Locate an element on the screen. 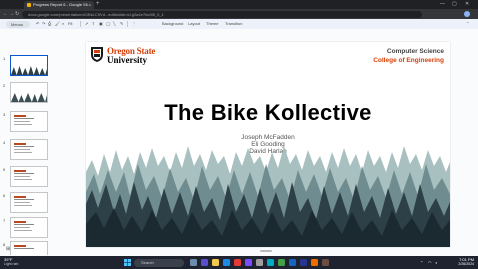 The height and width of the screenshot is (269, 478). close-window-button: ✕ is located at coordinates (467, 4).